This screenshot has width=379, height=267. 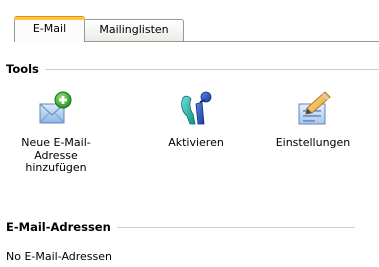 What do you see at coordinates (211, 69) in the screenshot?
I see `tools-heading-rule` at bounding box center [211, 69].